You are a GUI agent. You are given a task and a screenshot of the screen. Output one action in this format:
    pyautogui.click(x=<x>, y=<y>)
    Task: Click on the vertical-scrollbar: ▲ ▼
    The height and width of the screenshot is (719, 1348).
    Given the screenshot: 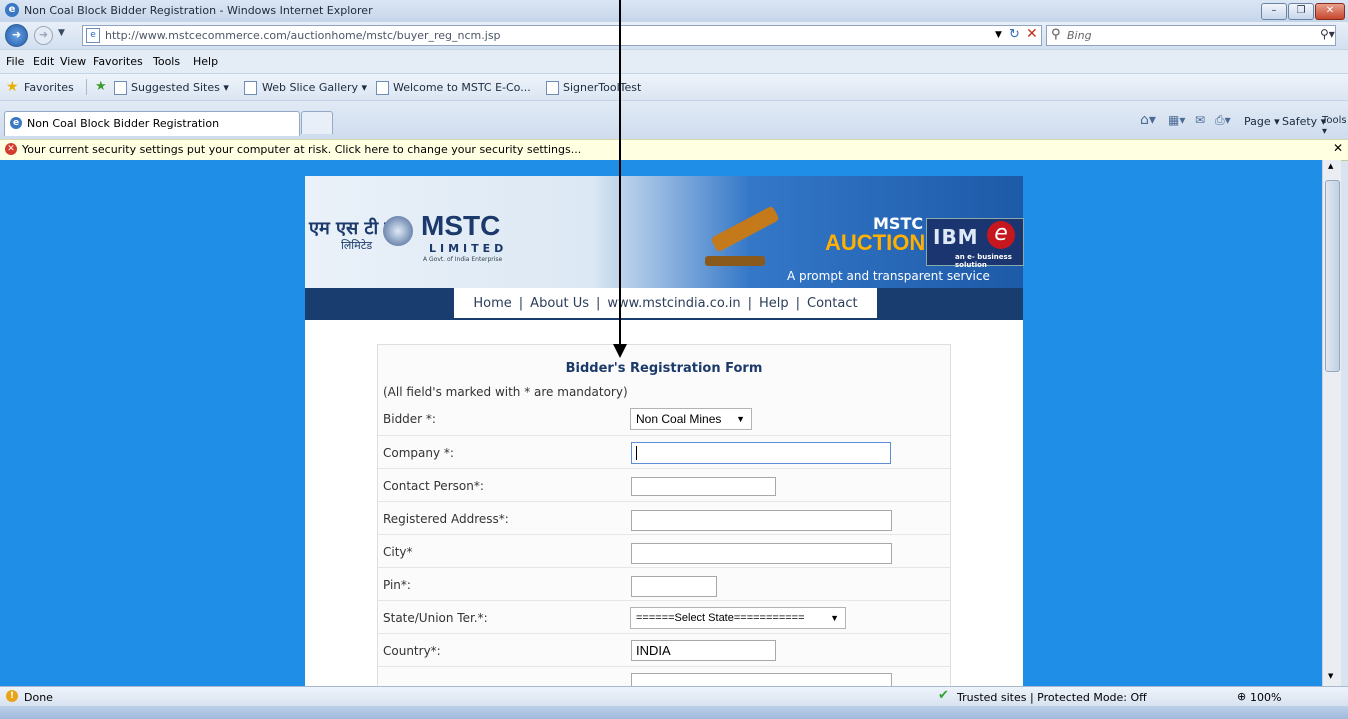 What is the action you would take?
    pyautogui.click(x=1331, y=423)
    